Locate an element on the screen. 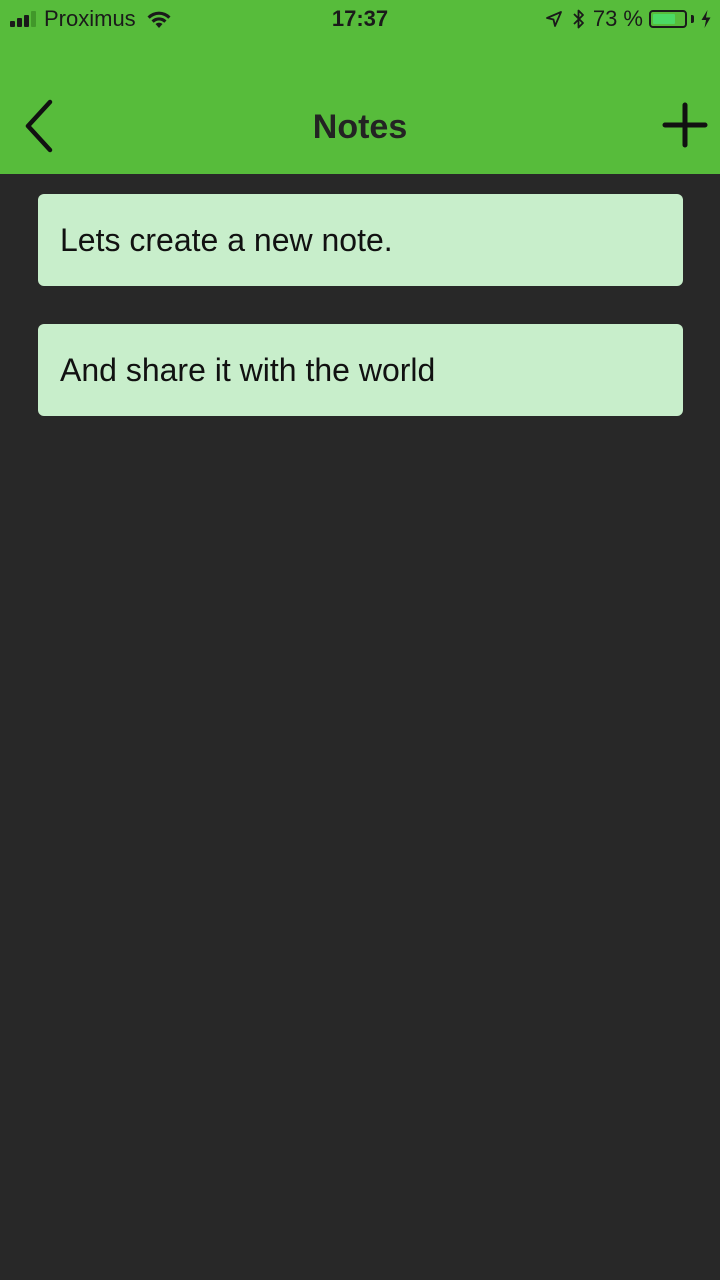 The width and height of the screenshot is (720, 1280). note-text: Lets create a new note. is located at coordinates (226, 239).